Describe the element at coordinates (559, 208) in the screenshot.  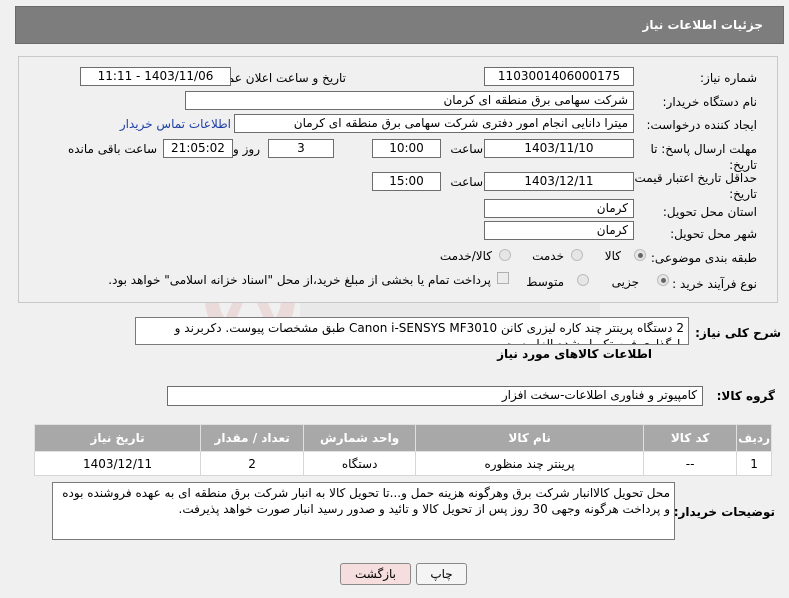
I see `province-field: کرمان` at that location.